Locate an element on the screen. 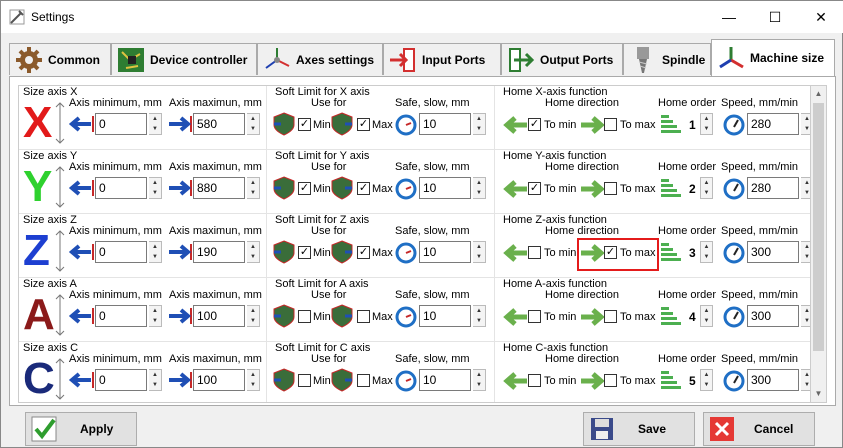 The image size is (843, 448). close-button: ✕ is located at coordinates (820, 17).